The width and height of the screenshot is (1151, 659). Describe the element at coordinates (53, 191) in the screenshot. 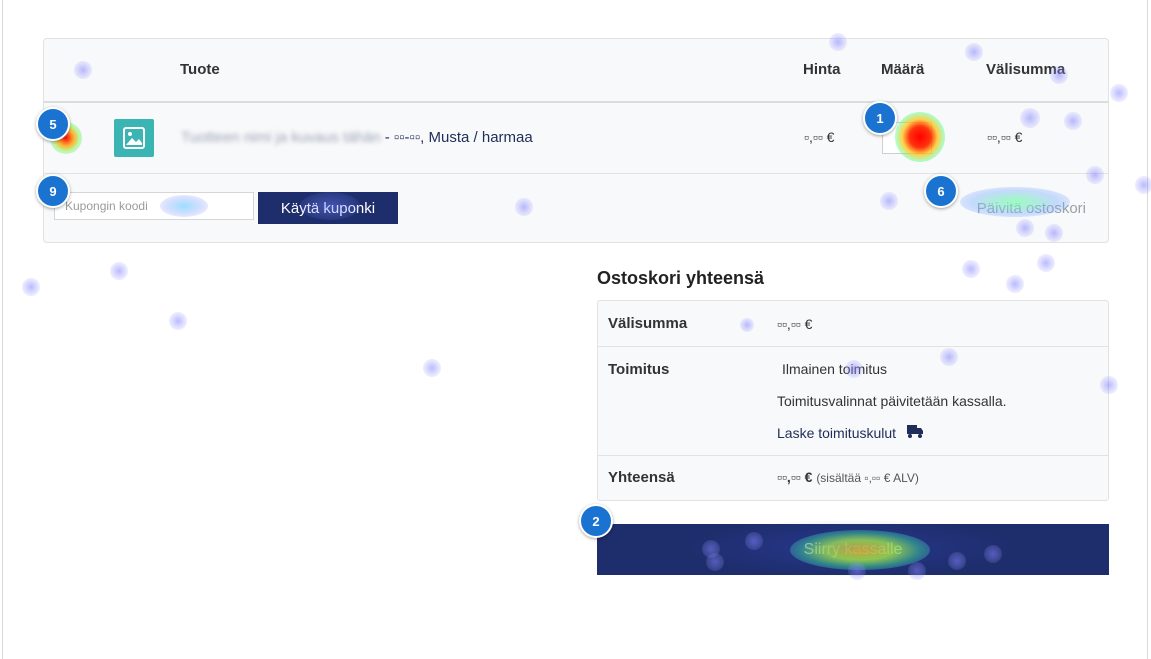

I see `step-badge-9: 9` at that location.